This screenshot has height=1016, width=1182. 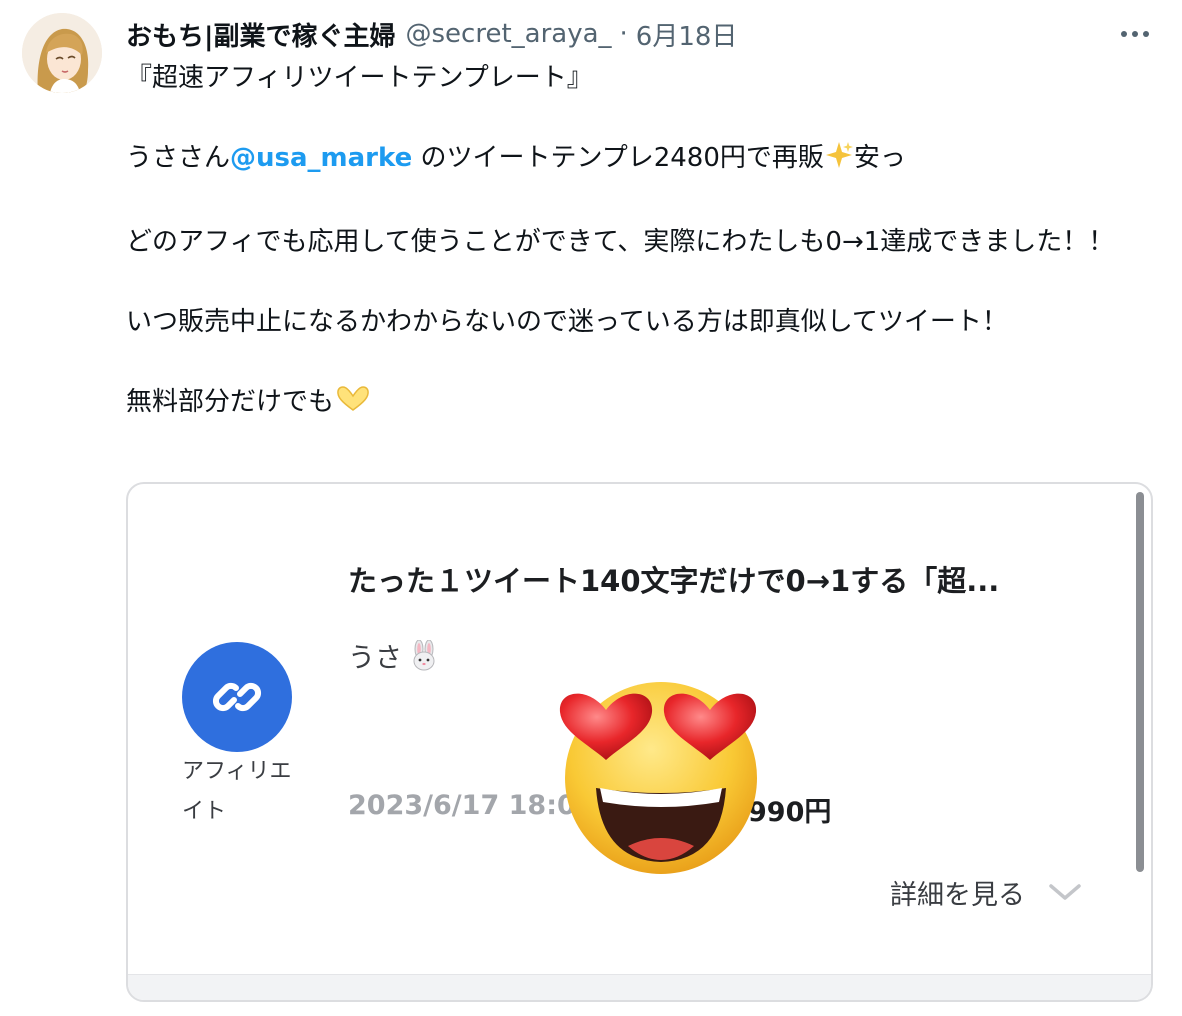 What do you see at coordinates (839, 161) in the screenshot?
I see `sparkles-icon` at bounding box center [839, 161].